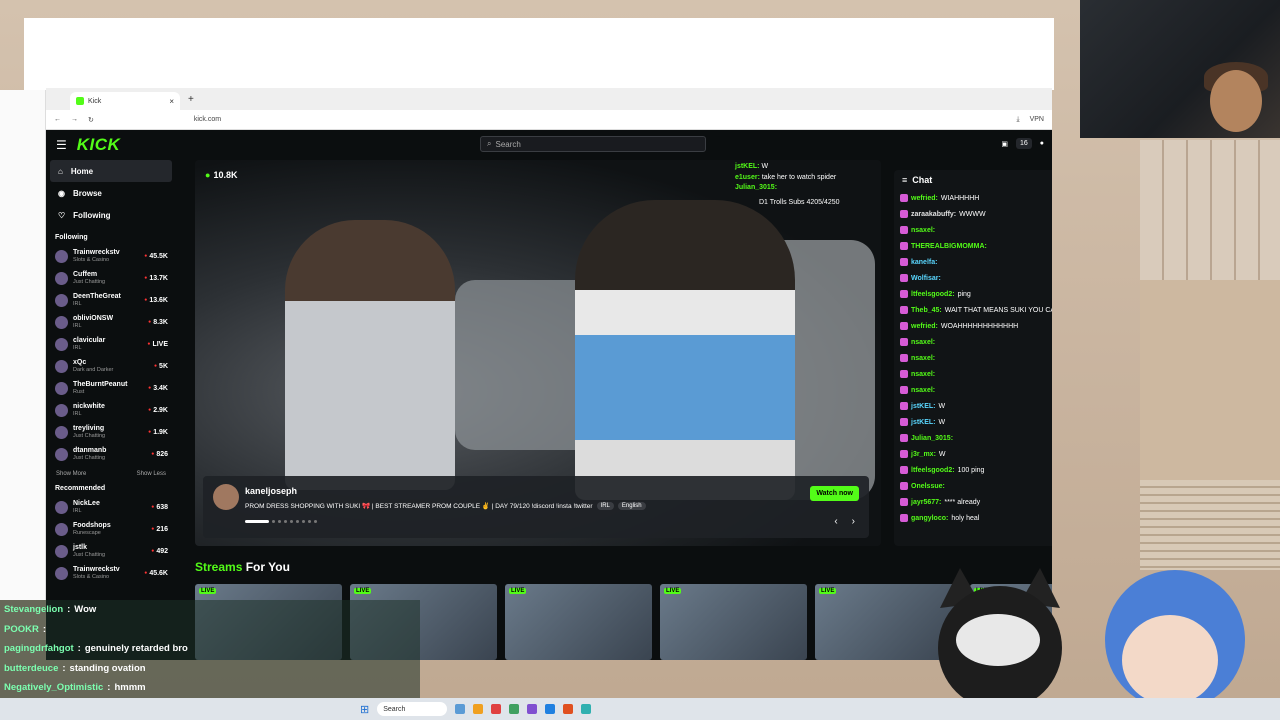  What do you see at coordinates (61, 145) in the screenshot?
I see `menu-icon: ☰` at bounding box center [61, 145].